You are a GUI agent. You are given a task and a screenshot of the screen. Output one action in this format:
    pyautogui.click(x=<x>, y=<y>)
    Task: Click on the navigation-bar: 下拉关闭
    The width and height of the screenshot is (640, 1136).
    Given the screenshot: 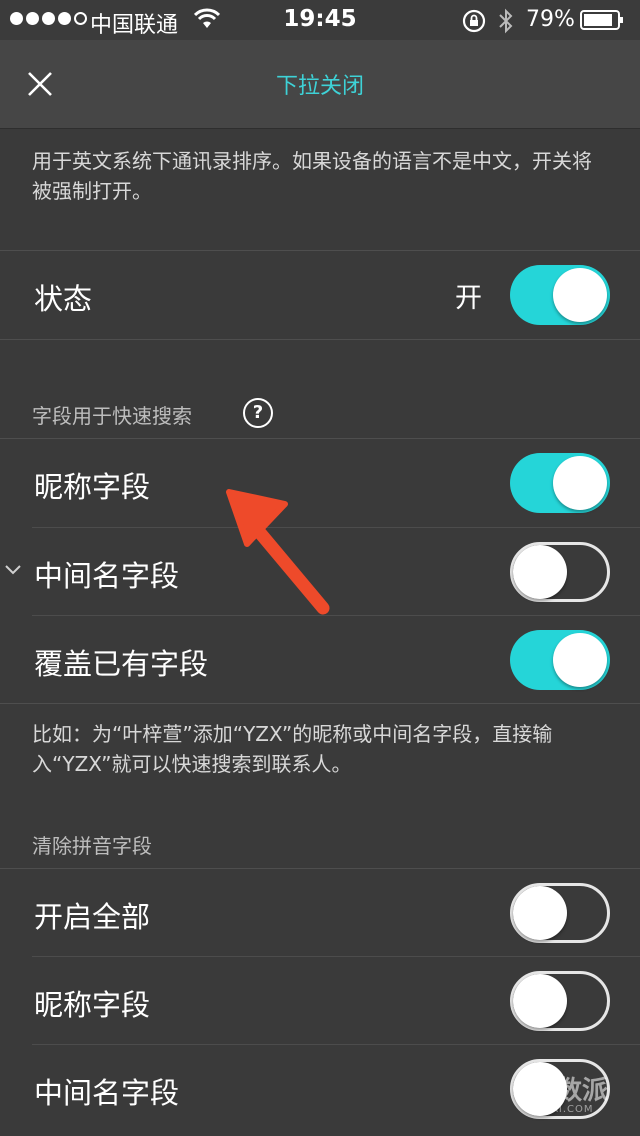 What is the action you would take?
    pyautogui.click(x=320, y=84)
    